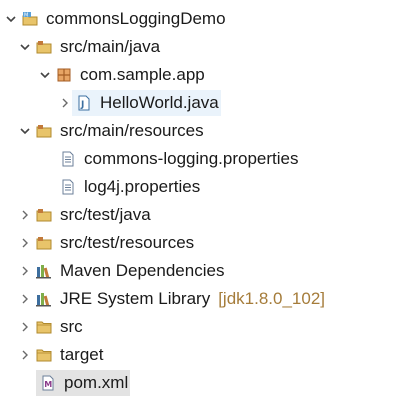 This screenshot has height=400, width=401. I want to click on tree-item-package: com.sample.app, so click(122, 75).